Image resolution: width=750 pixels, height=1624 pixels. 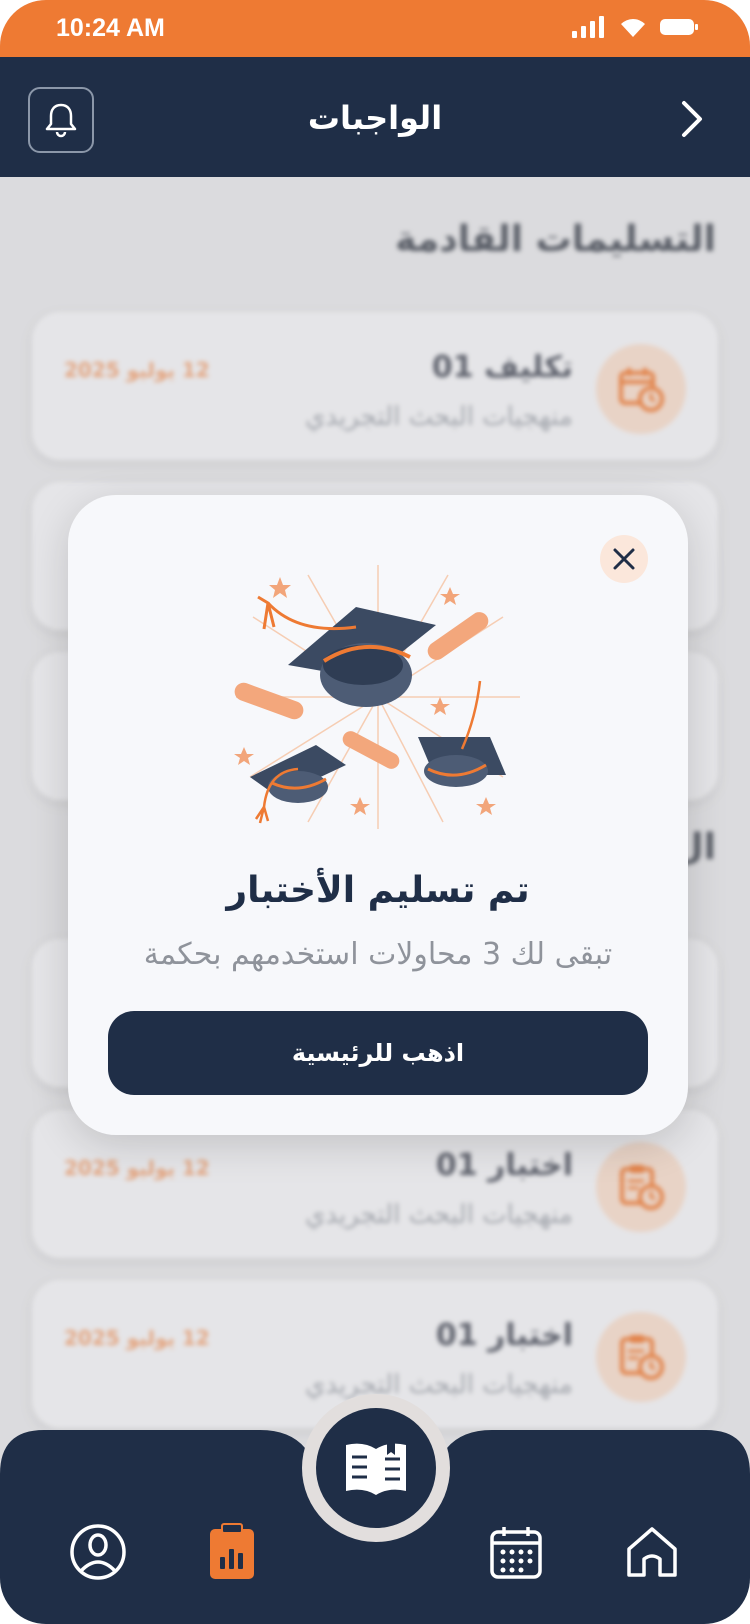 I want to click on nav-home, so click(x=652, y=1552).